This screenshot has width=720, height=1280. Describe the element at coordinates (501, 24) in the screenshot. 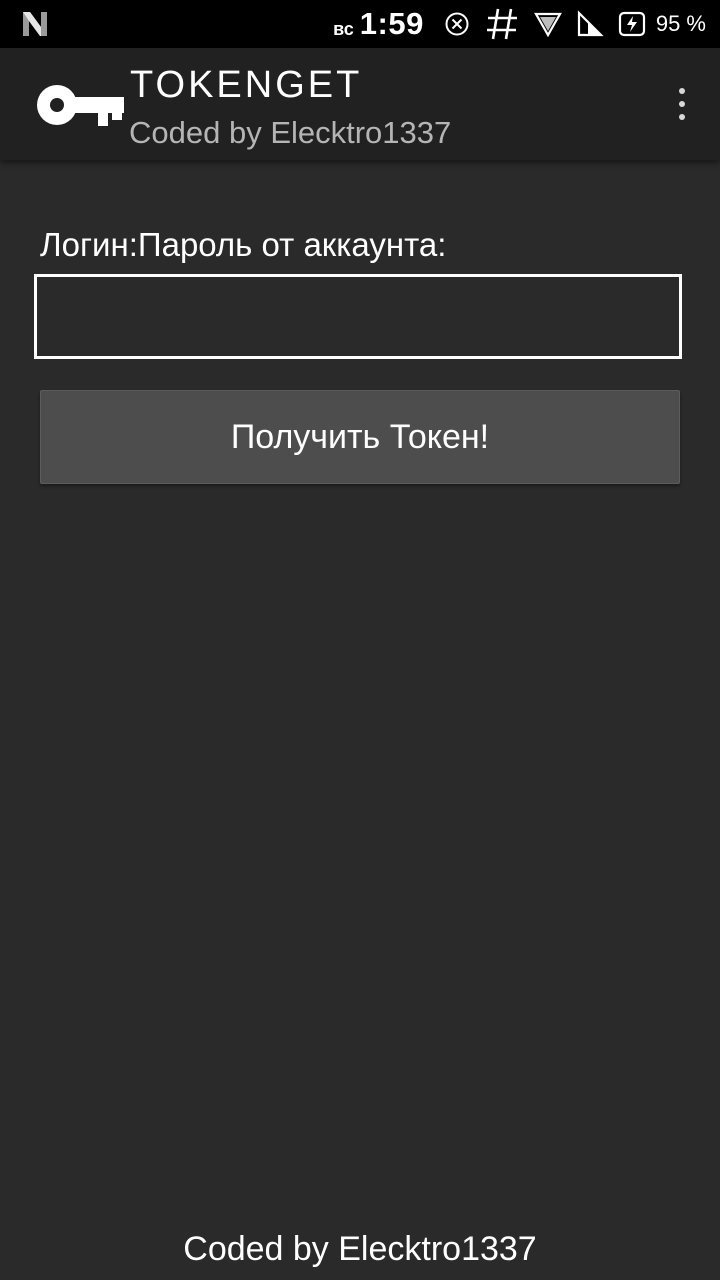

I see `hashtag-icon` at that location.